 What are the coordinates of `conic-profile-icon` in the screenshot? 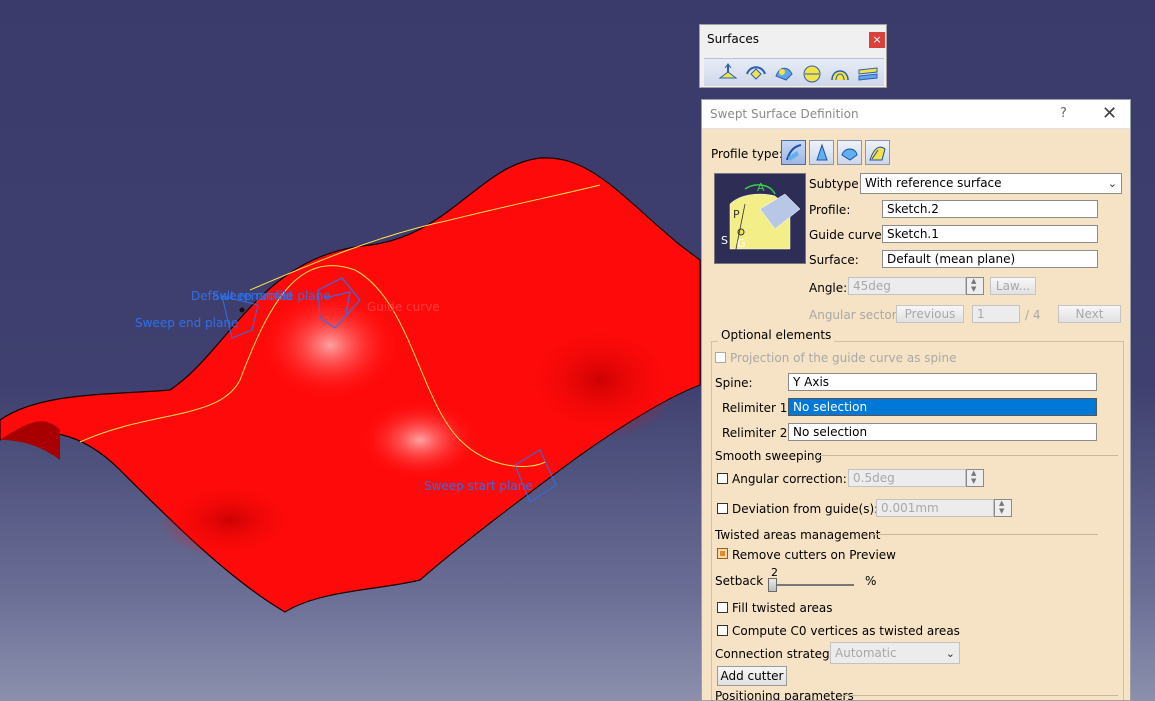 It's located at (849, 154).